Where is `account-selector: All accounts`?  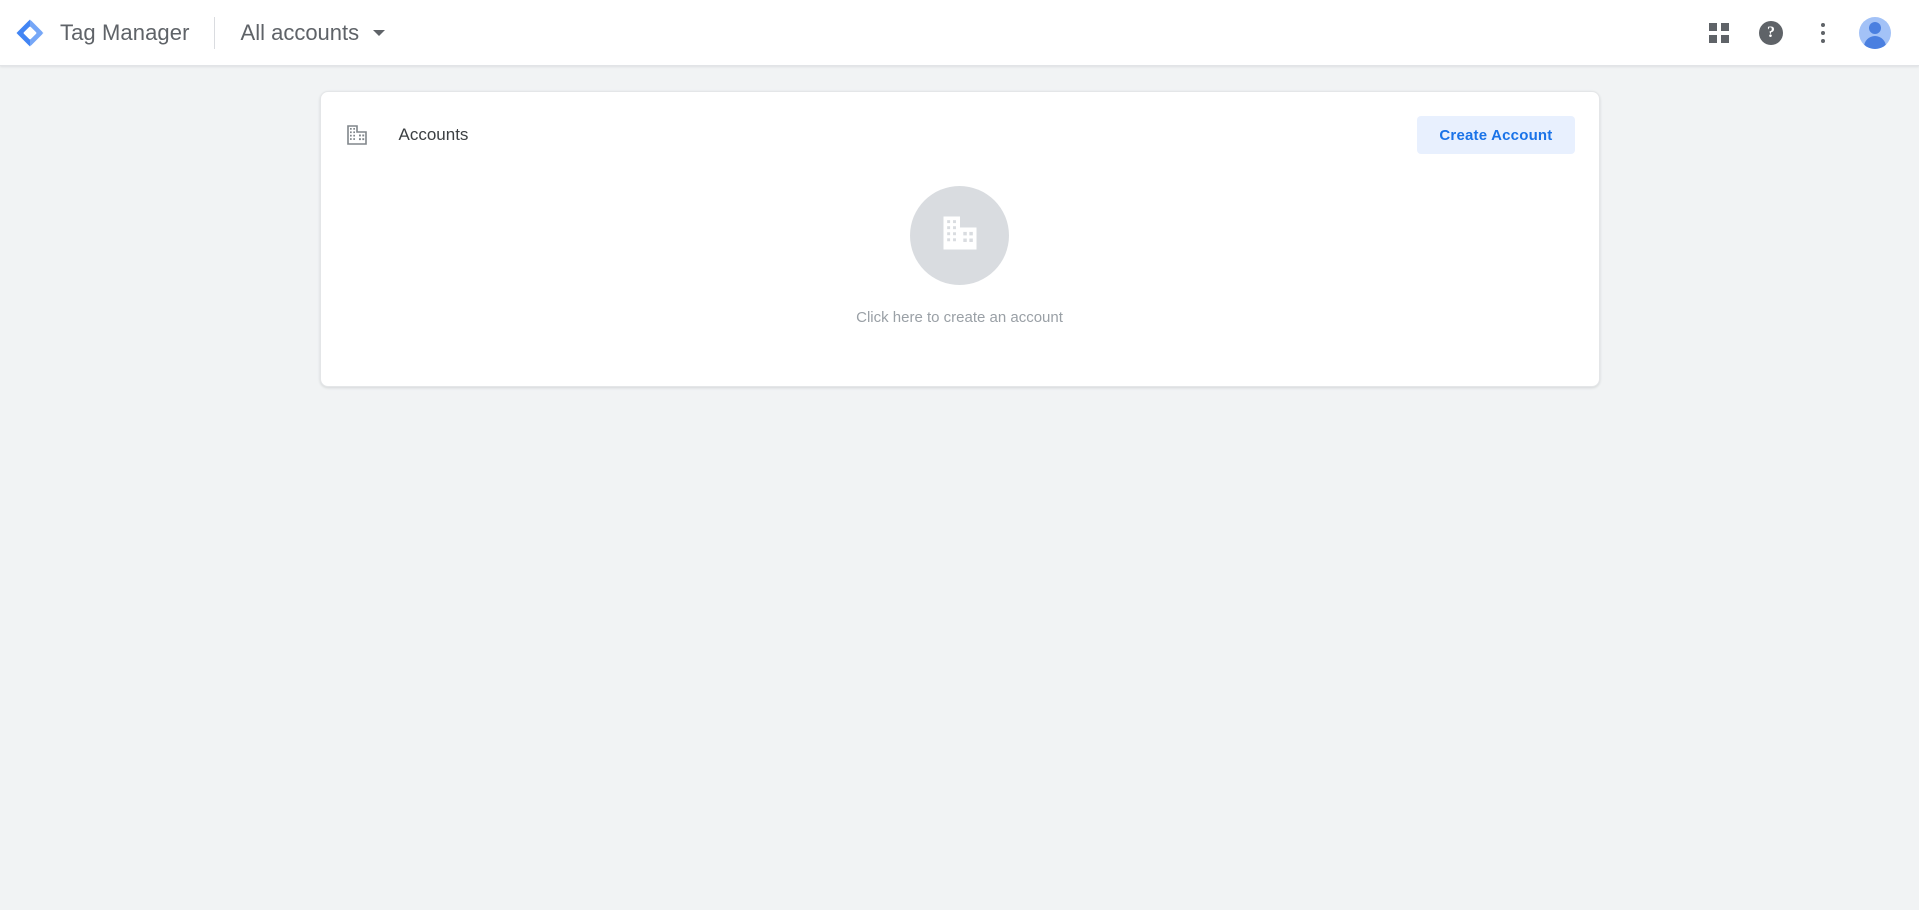 account-selector: All accounts is located at coordinates (313, 33).